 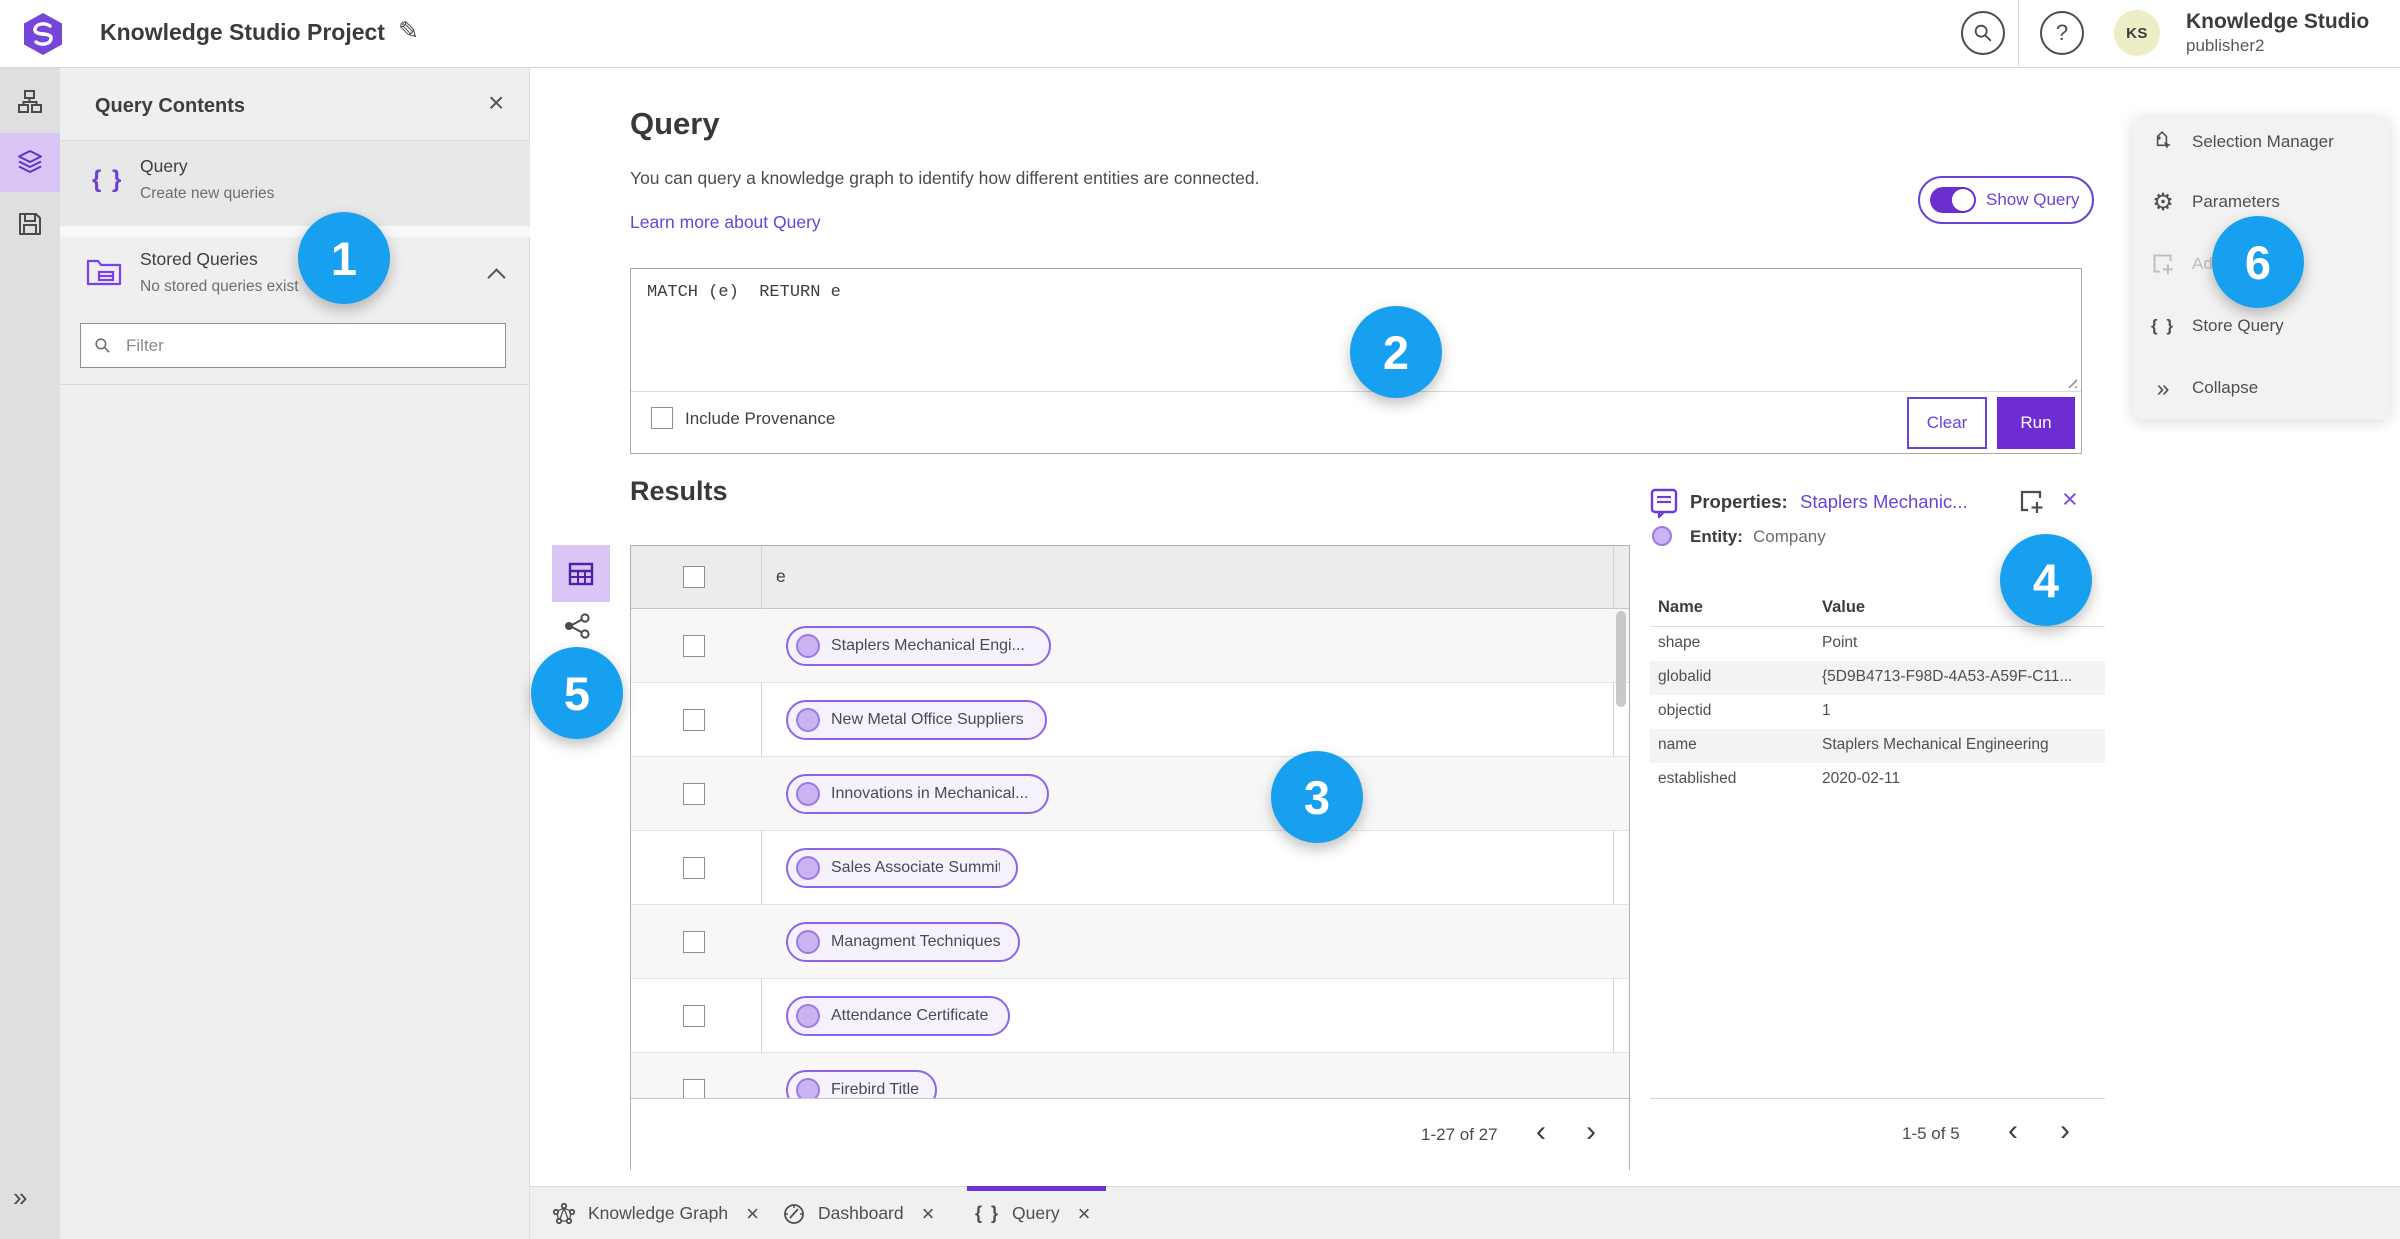 I want to click on filter-input, so click(x=308, y=345).